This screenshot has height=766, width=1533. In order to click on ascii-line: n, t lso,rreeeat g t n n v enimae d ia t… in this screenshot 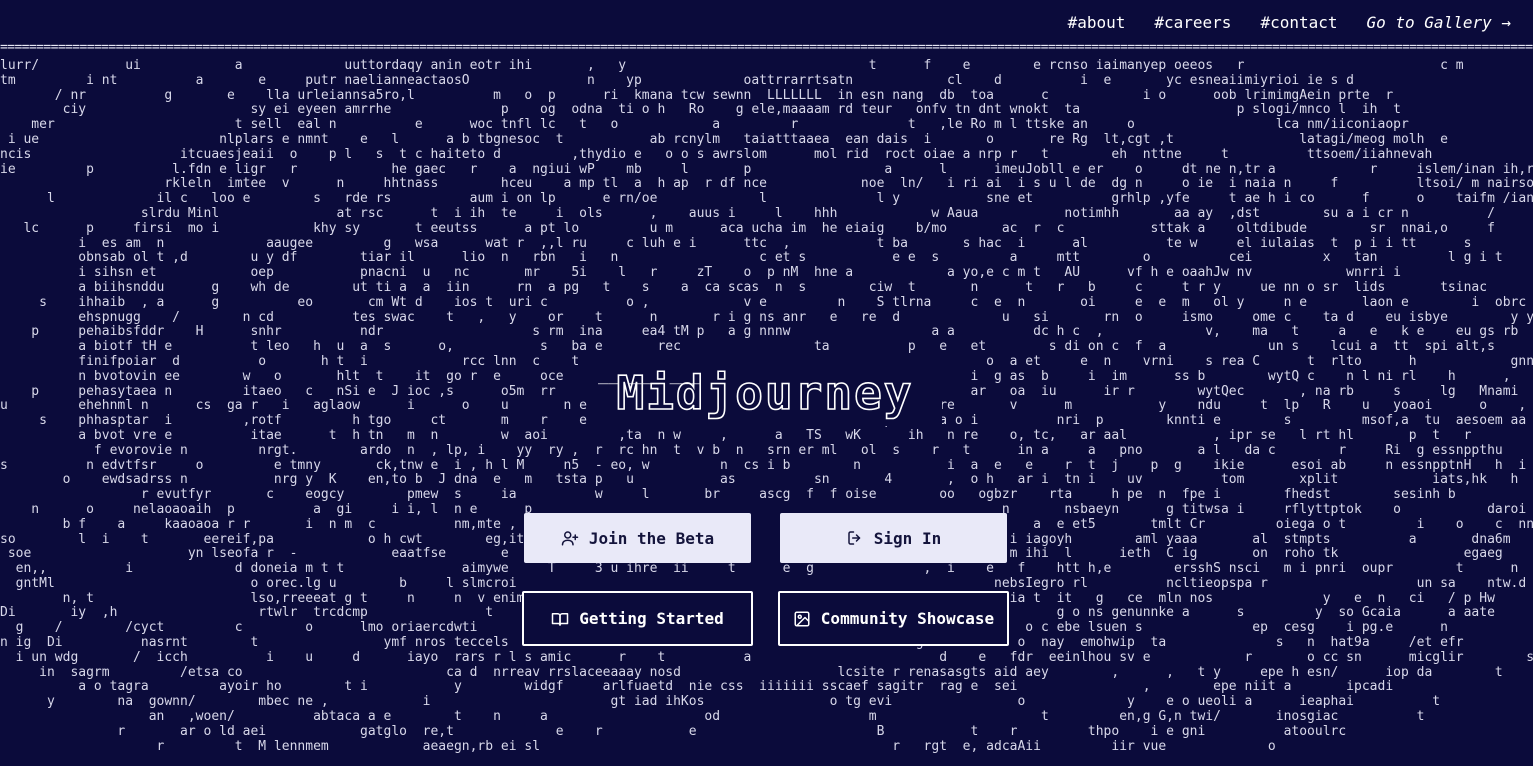, I will do `click(778, 598)`.